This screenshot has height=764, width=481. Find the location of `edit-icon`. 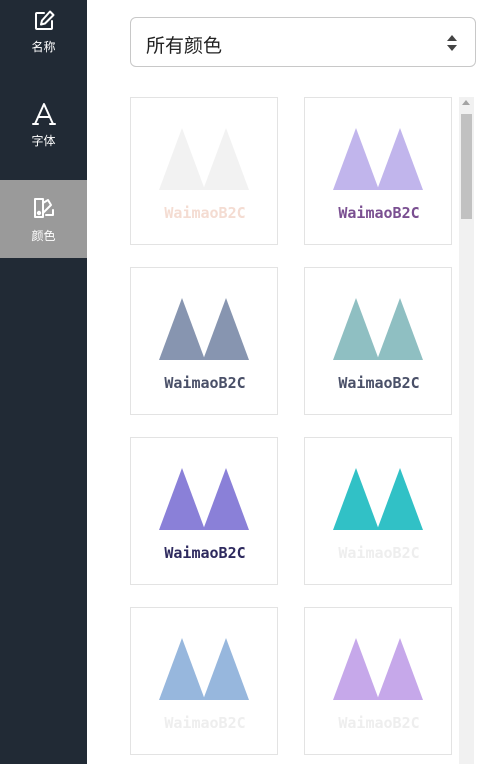

edit-icon is located at coordinates (43, 20).